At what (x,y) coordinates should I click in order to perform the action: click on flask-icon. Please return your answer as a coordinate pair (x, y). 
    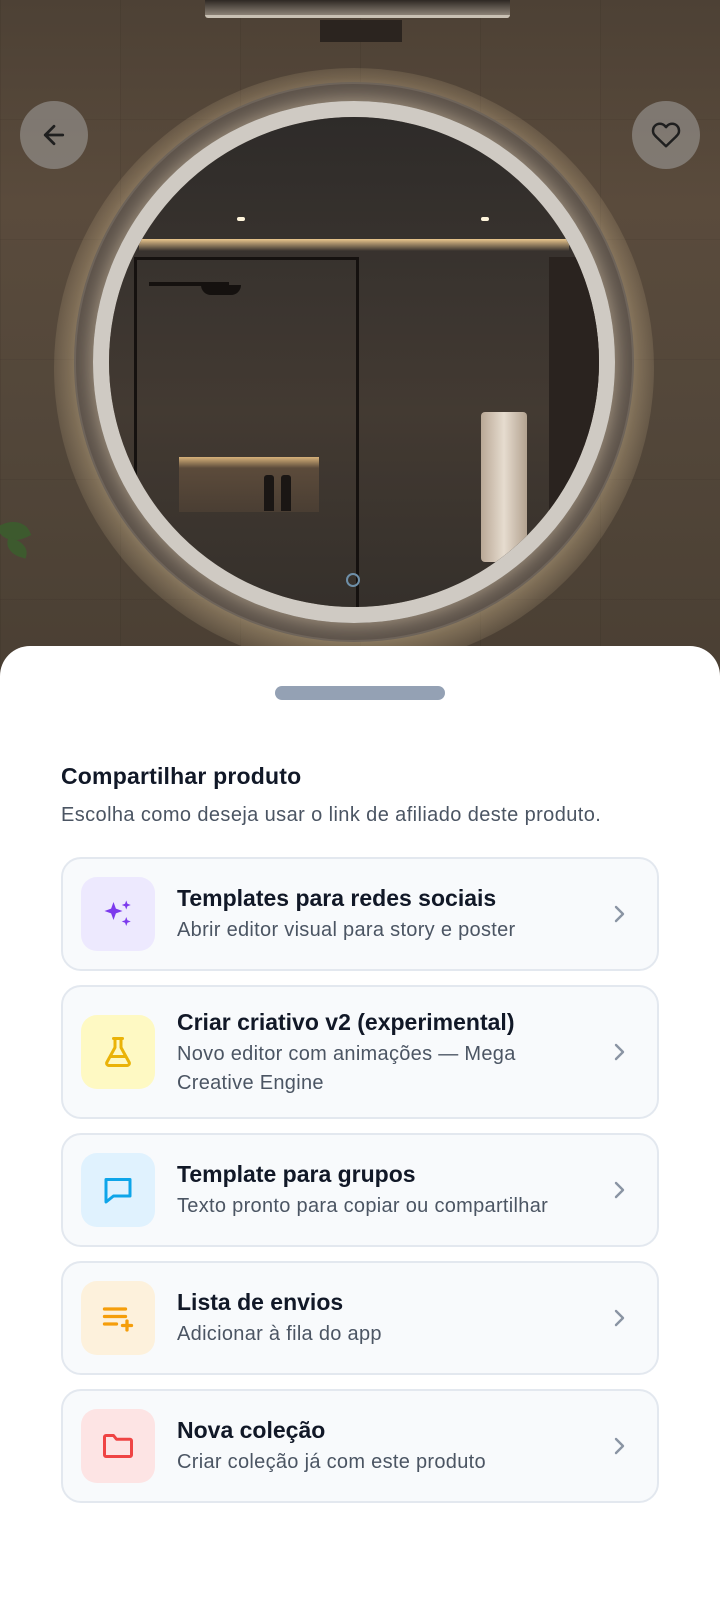
    Looking at the image, I should click on (118, 1052).